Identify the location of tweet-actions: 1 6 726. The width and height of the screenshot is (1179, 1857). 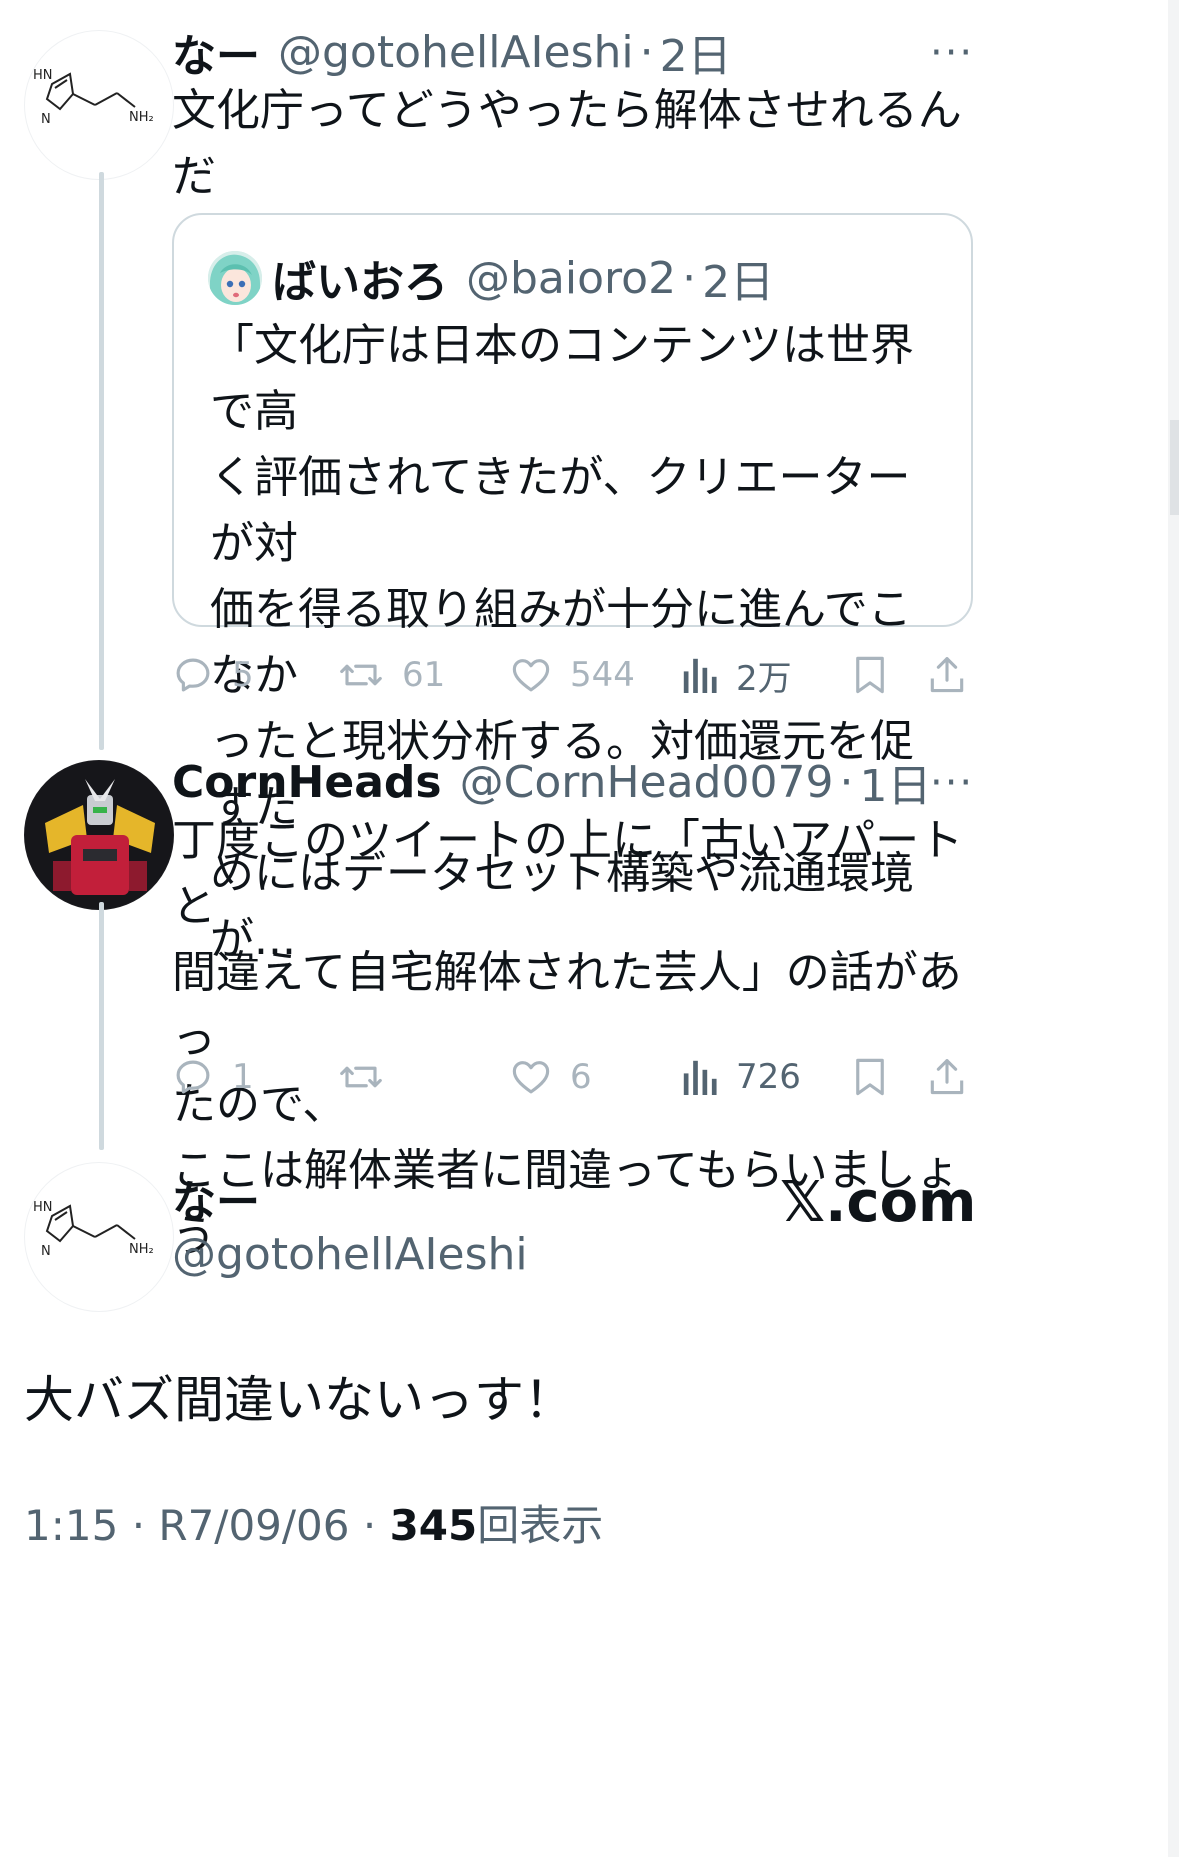
(572, 1077).